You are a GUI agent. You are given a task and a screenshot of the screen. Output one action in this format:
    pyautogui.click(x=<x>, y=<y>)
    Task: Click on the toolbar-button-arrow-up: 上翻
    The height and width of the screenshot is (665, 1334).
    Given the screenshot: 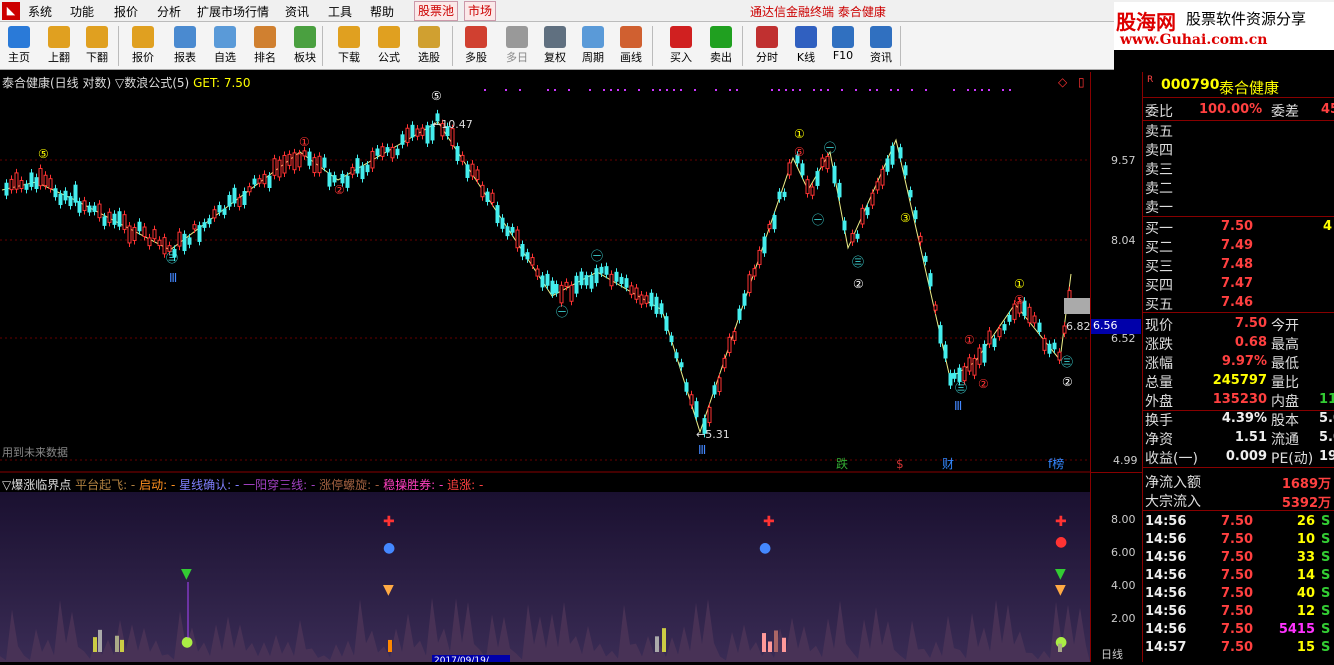 What is the action you would take?
    pyautogui.click(x=59, y=46)
    